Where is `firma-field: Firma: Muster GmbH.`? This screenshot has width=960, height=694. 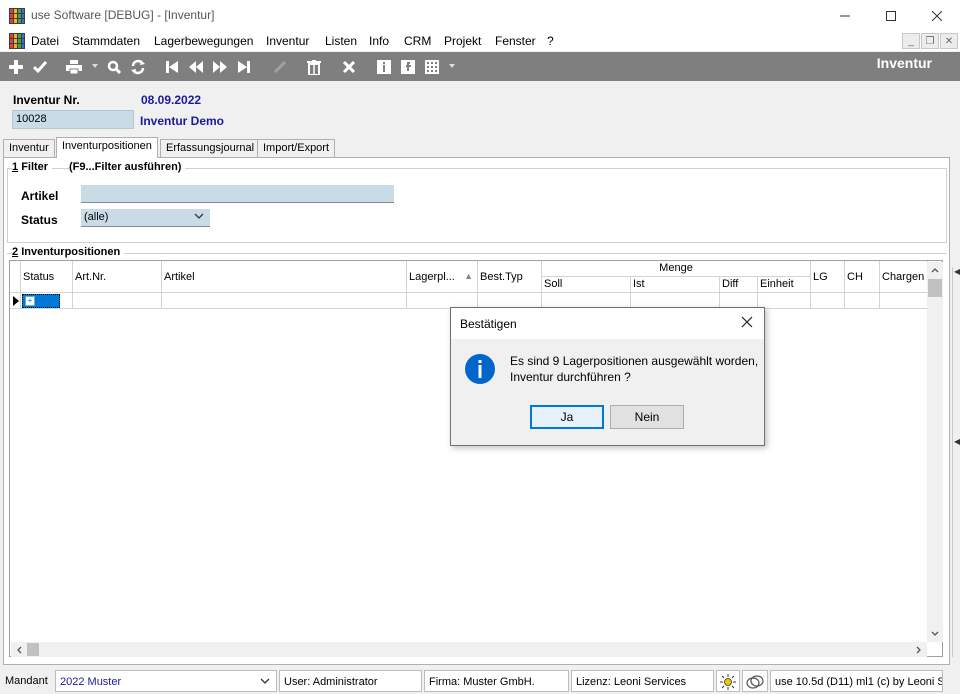
firma-field: Firma: Muster GmbH. is located at coordinates (496, 681).